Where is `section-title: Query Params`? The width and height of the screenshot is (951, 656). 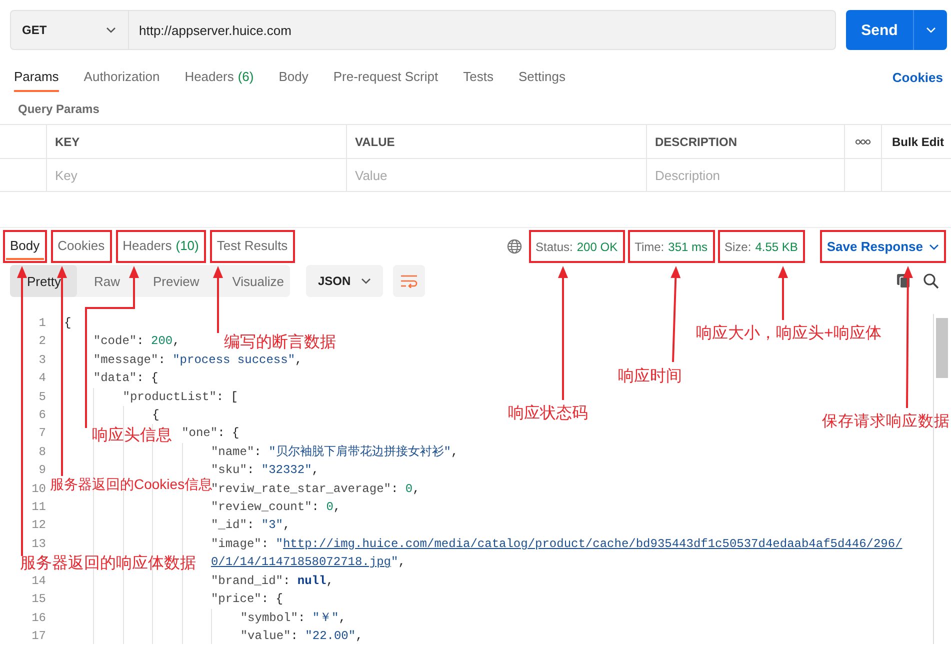
section-title: Query Params is located at coordinates (58, 108).